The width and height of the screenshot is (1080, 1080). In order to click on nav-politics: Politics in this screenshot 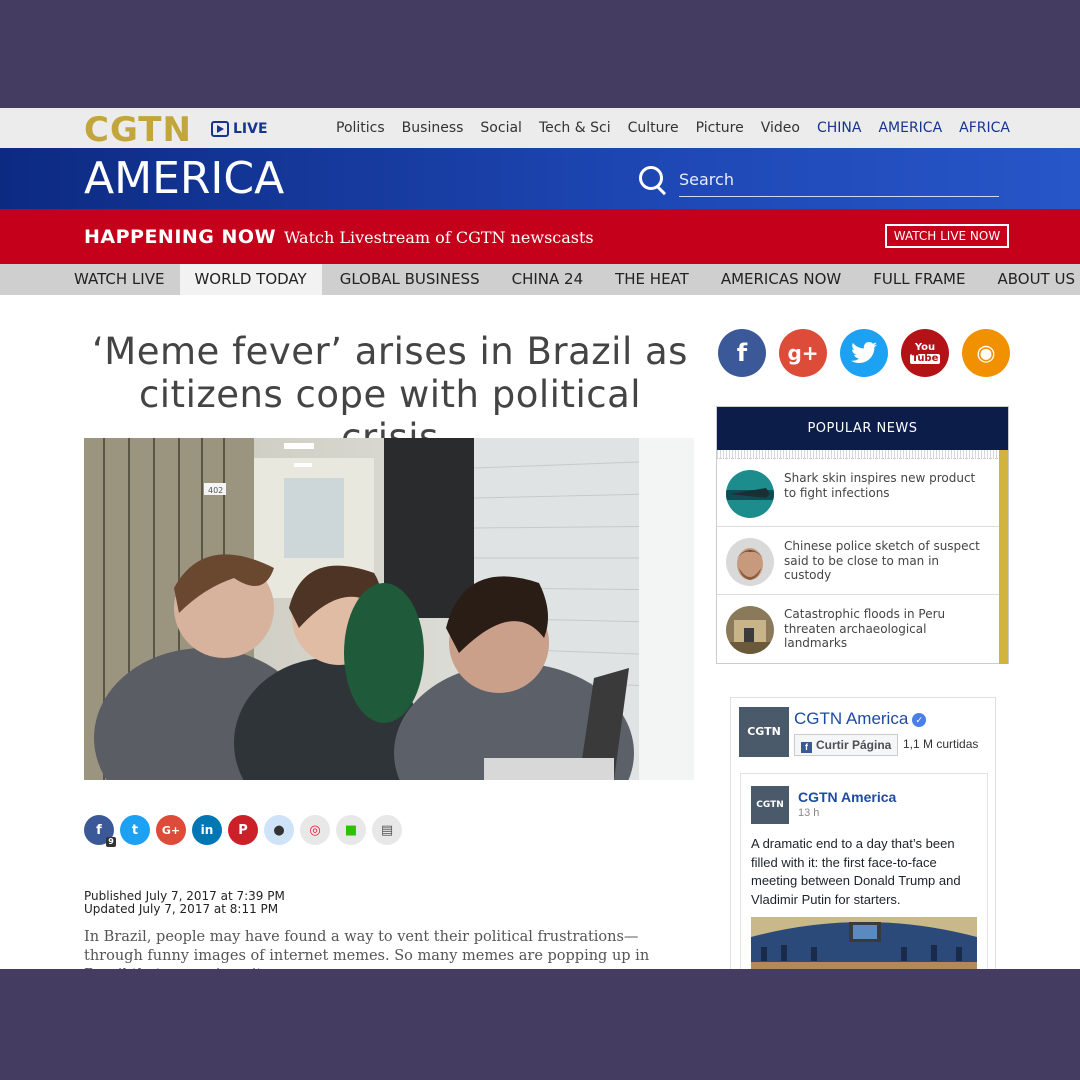, I will do `click(360, 128)`.